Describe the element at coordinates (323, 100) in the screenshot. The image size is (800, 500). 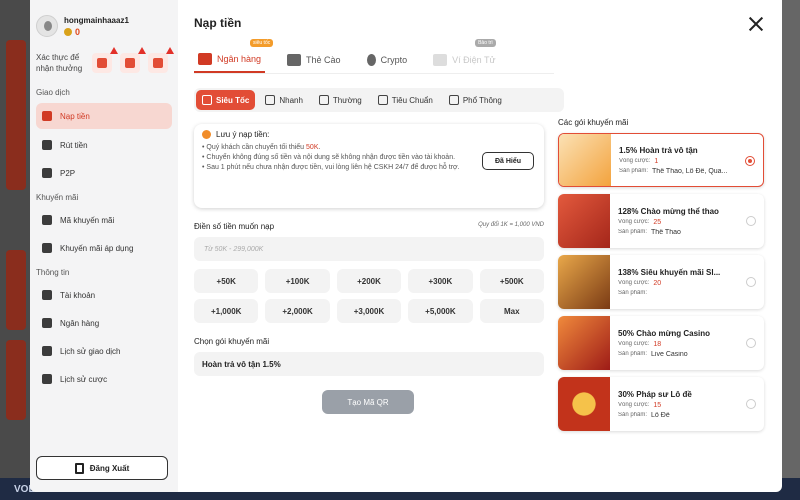
I see `transfer-icon` at that location.